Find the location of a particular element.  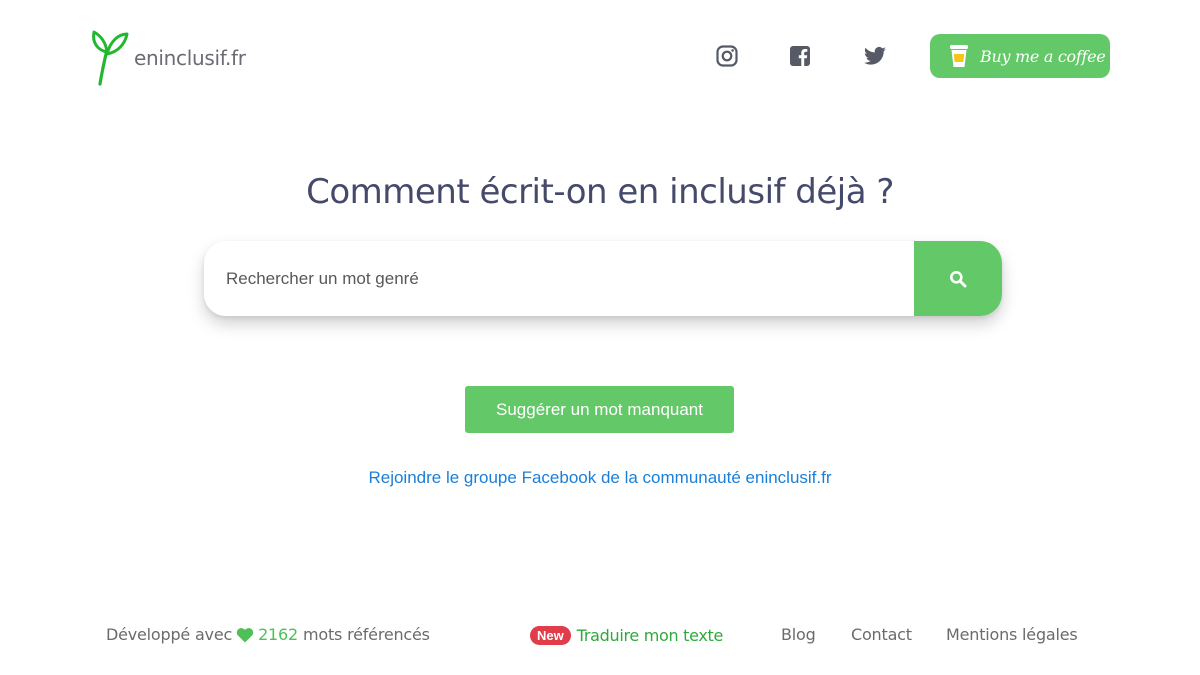

heart-icon is located at coordinates (245, 634).